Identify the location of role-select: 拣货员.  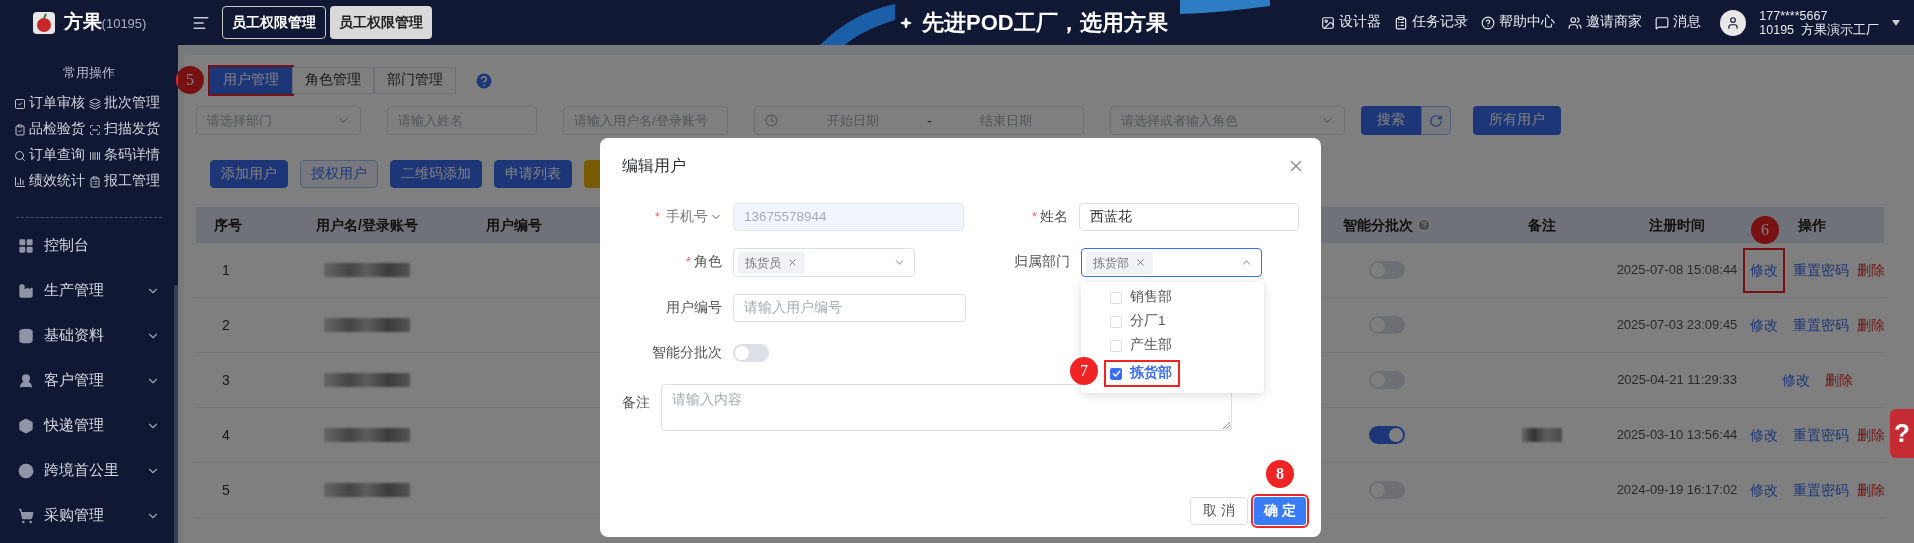
(824, 262).